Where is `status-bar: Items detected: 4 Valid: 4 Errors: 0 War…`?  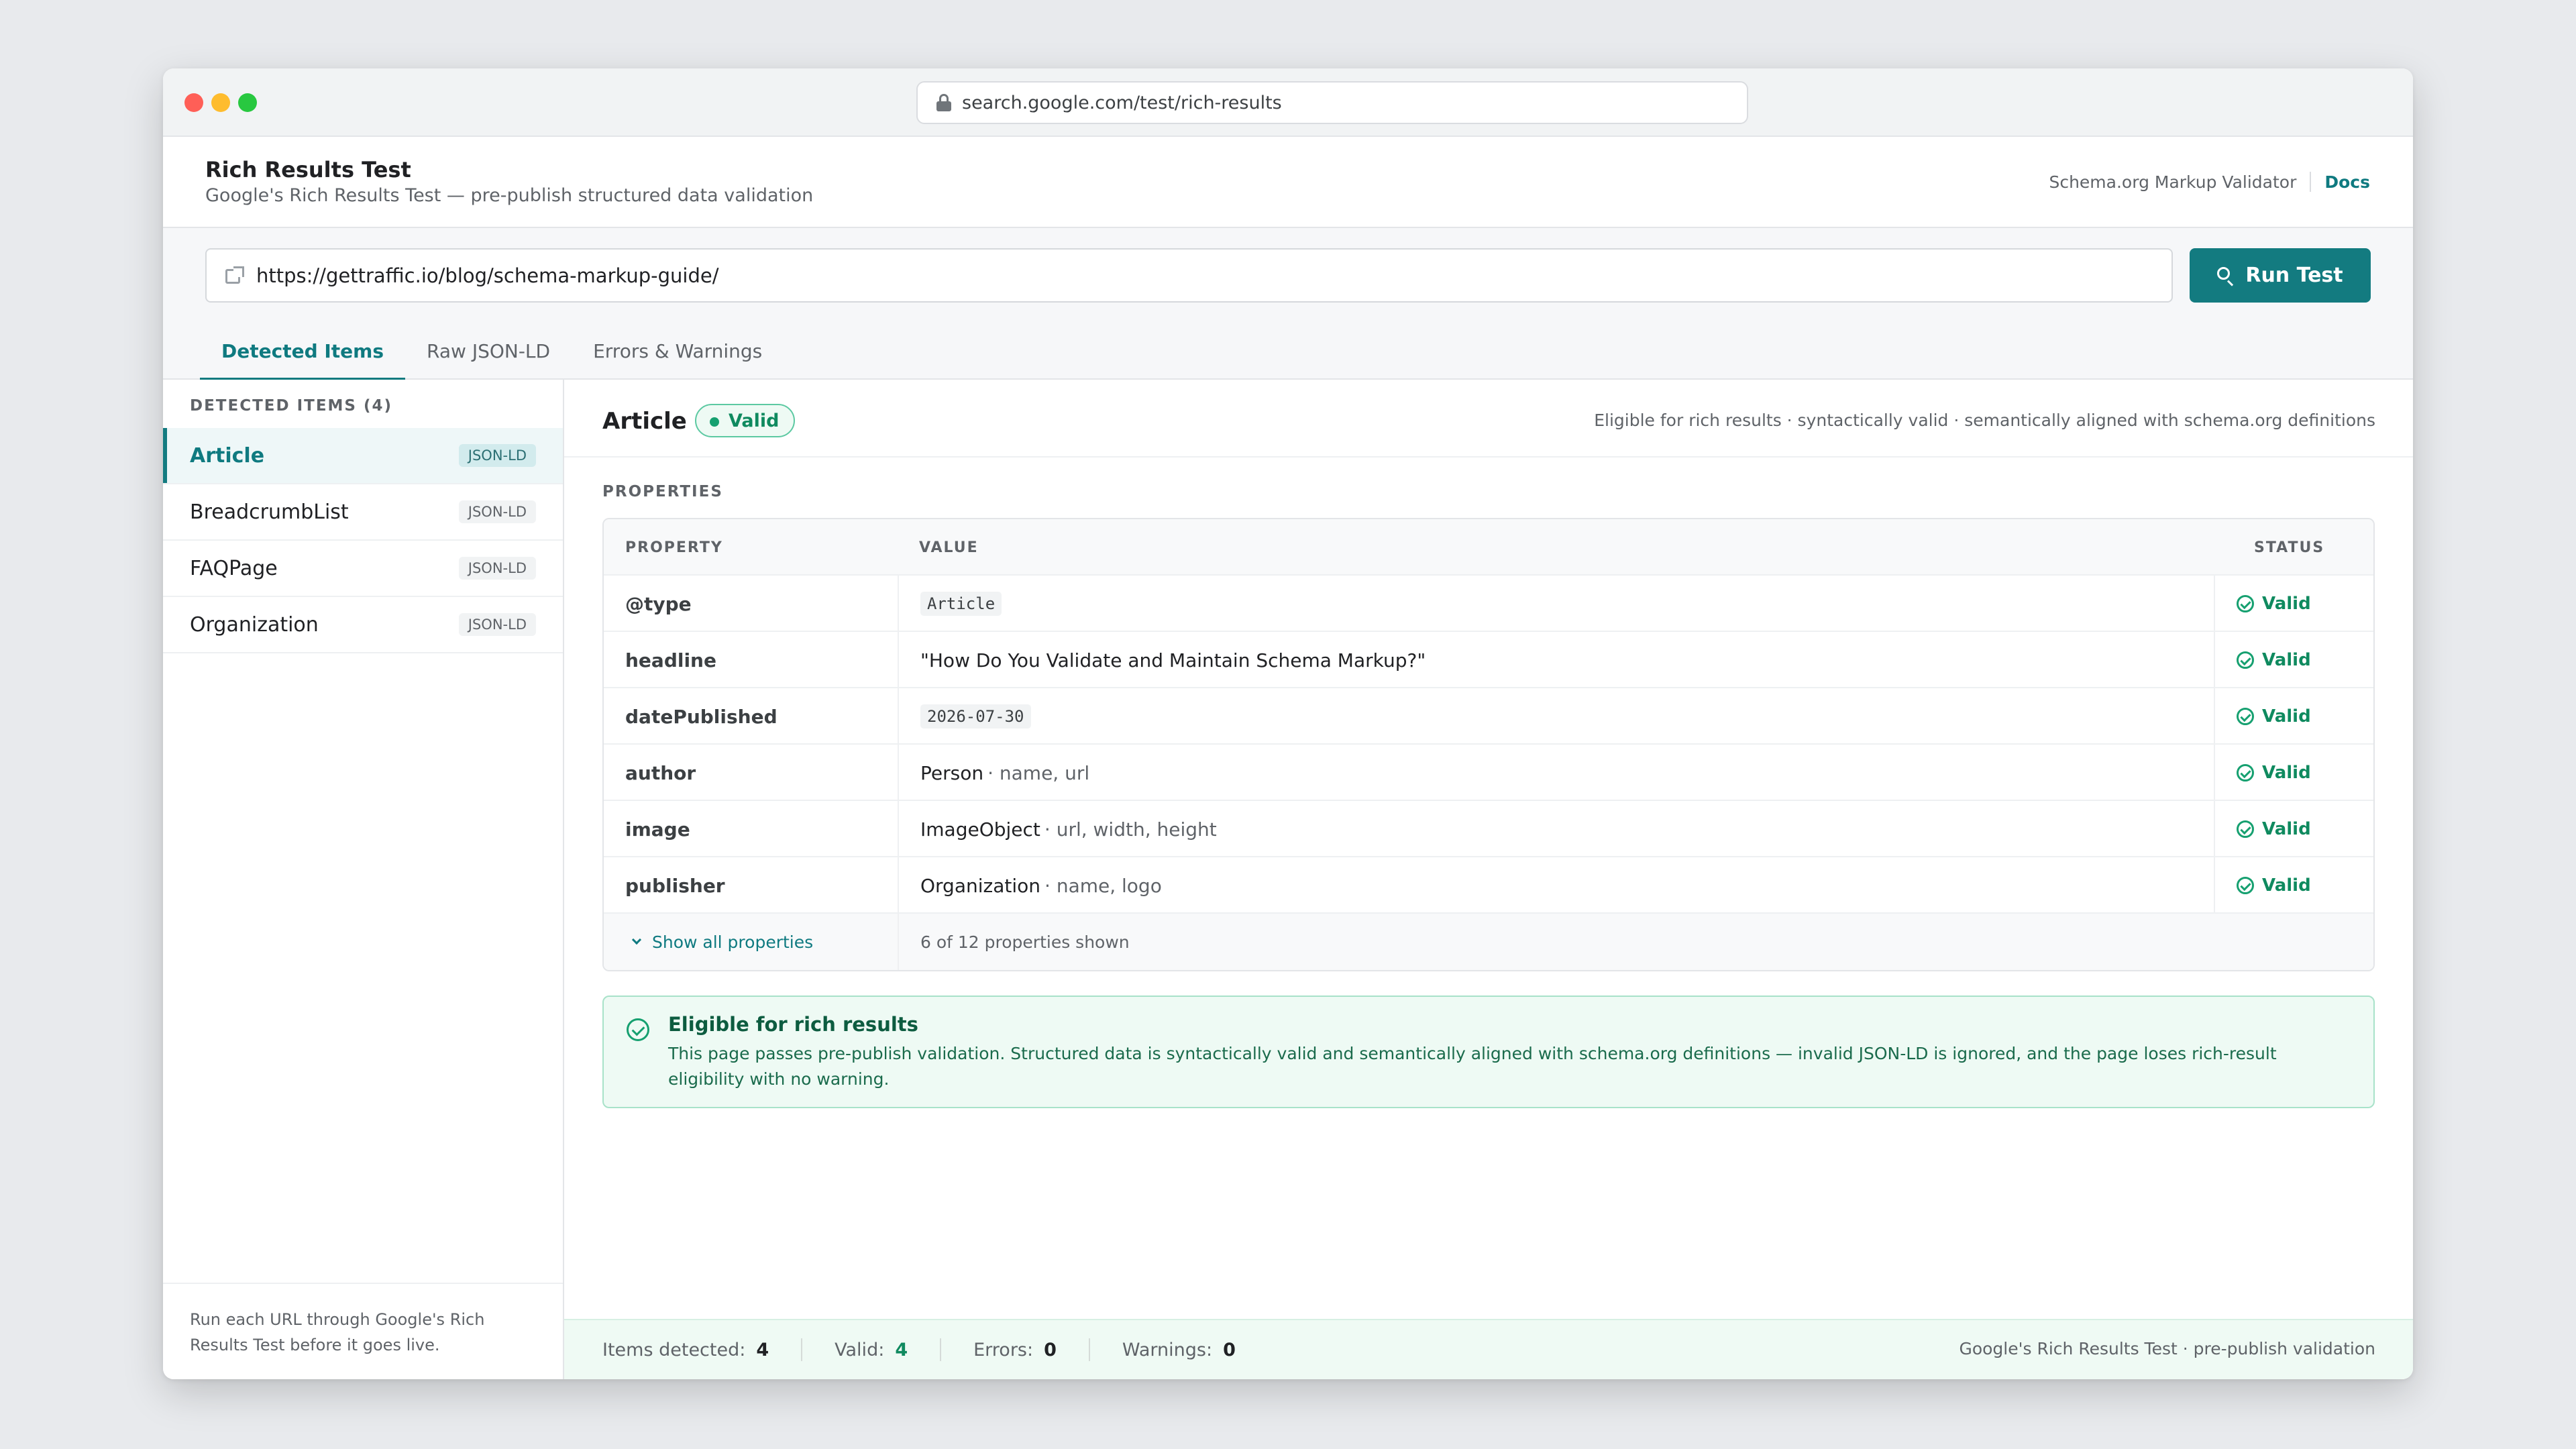
status-bar: Items detected: 4 Valid: 4 Errors: 0 War… is located at coordinates (1488, 1349).